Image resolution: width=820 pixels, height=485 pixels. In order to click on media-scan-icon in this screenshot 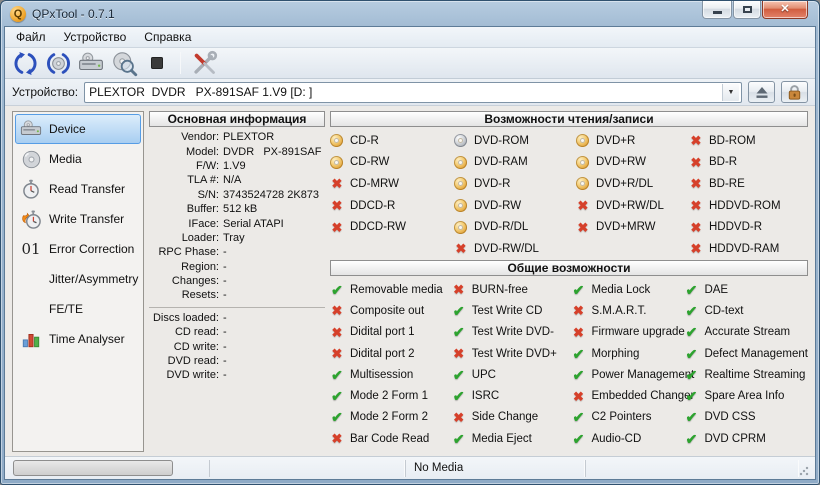, I will do `click(124, 63)`.